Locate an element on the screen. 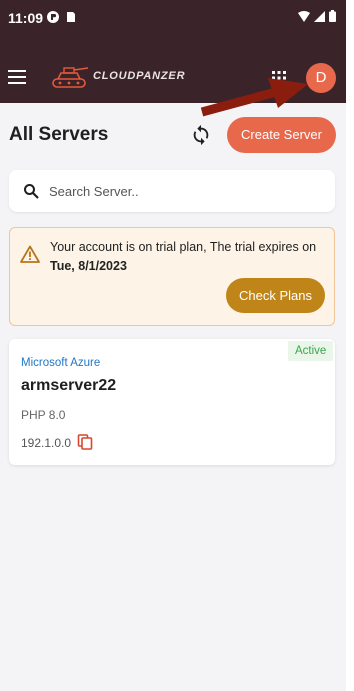 Image resolution: width=354 pixels, height=691 pixels. status-right is located at coordinates (317, 16).